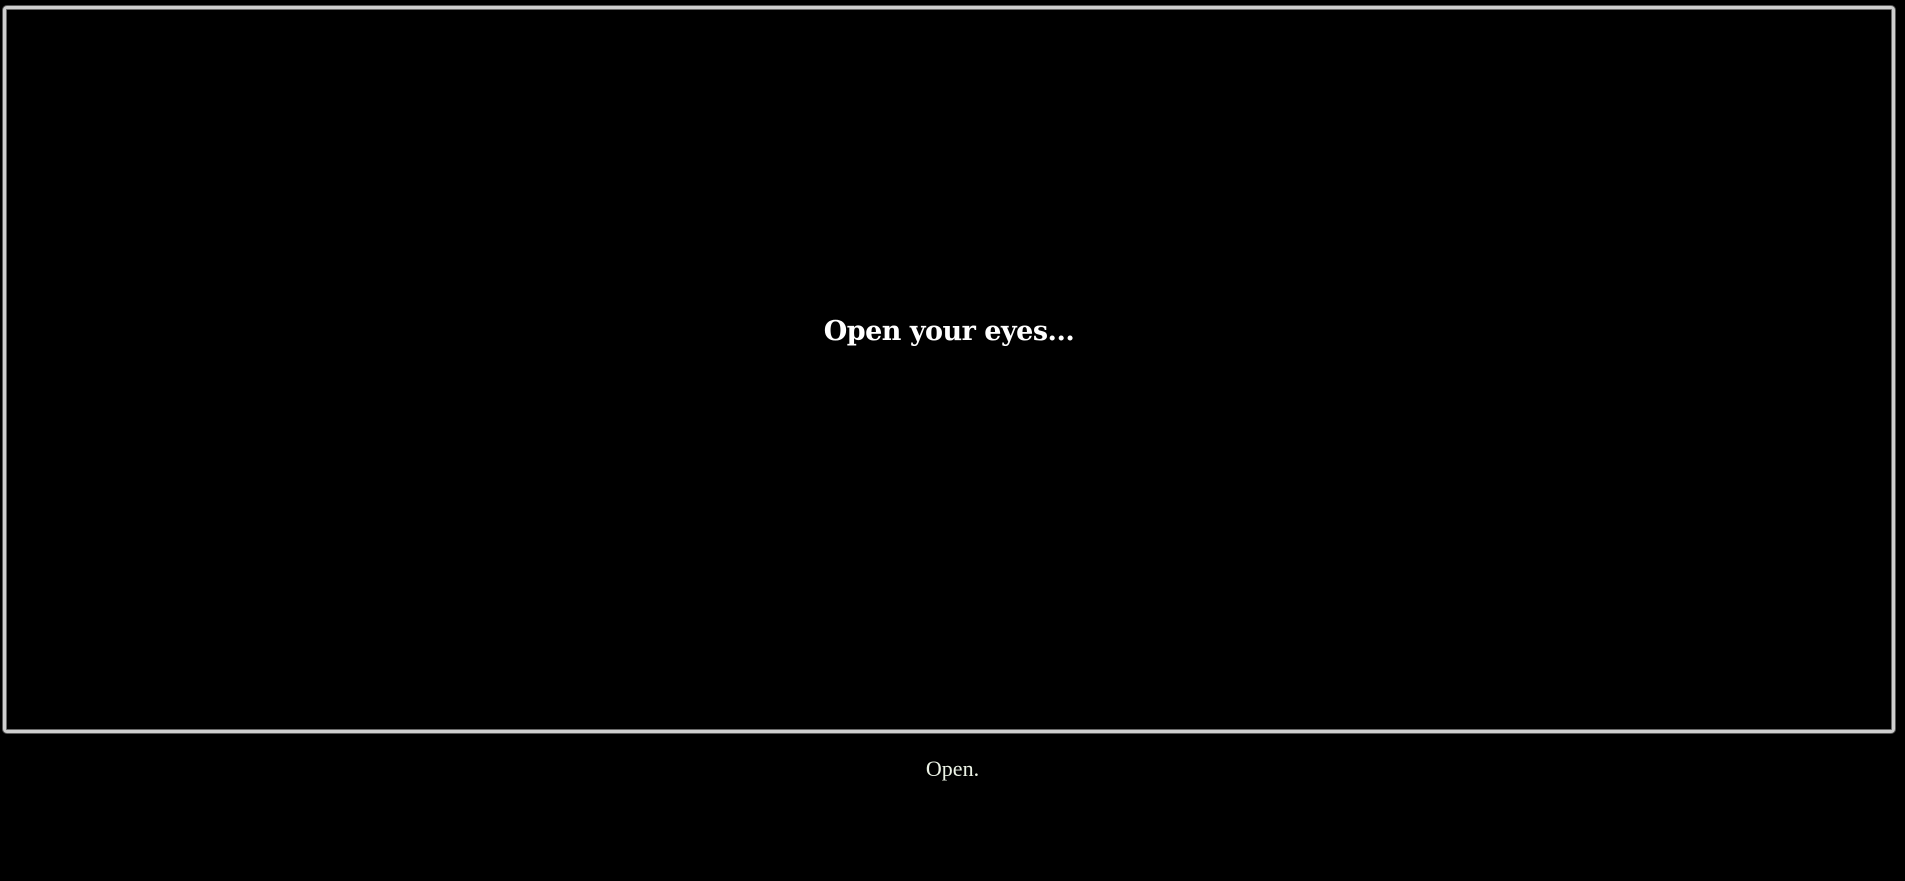 Image resolution: width=1905 pixels, height=881 pixels. I want to click on choice-list: Open., so click(952, 769).